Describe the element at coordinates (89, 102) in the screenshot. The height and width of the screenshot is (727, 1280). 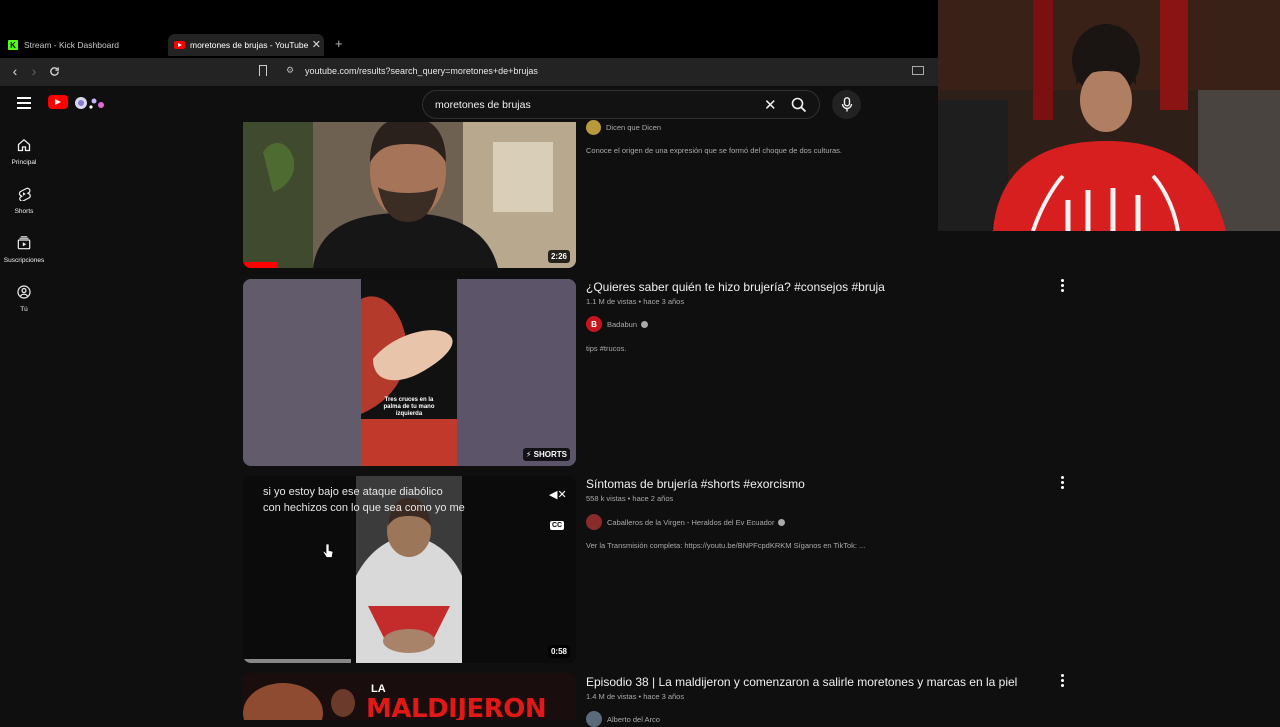
I see `doodle-icon` at that location.